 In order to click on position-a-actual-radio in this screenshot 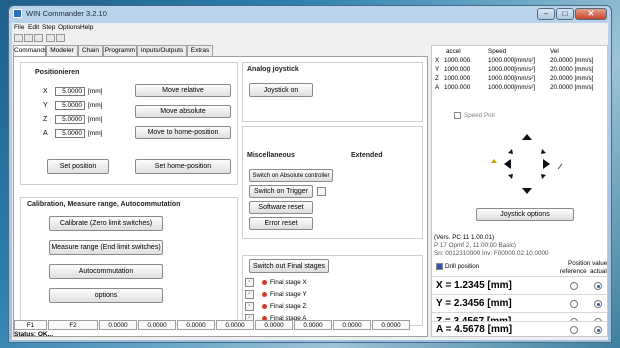, I will do `click(598, 330)`.